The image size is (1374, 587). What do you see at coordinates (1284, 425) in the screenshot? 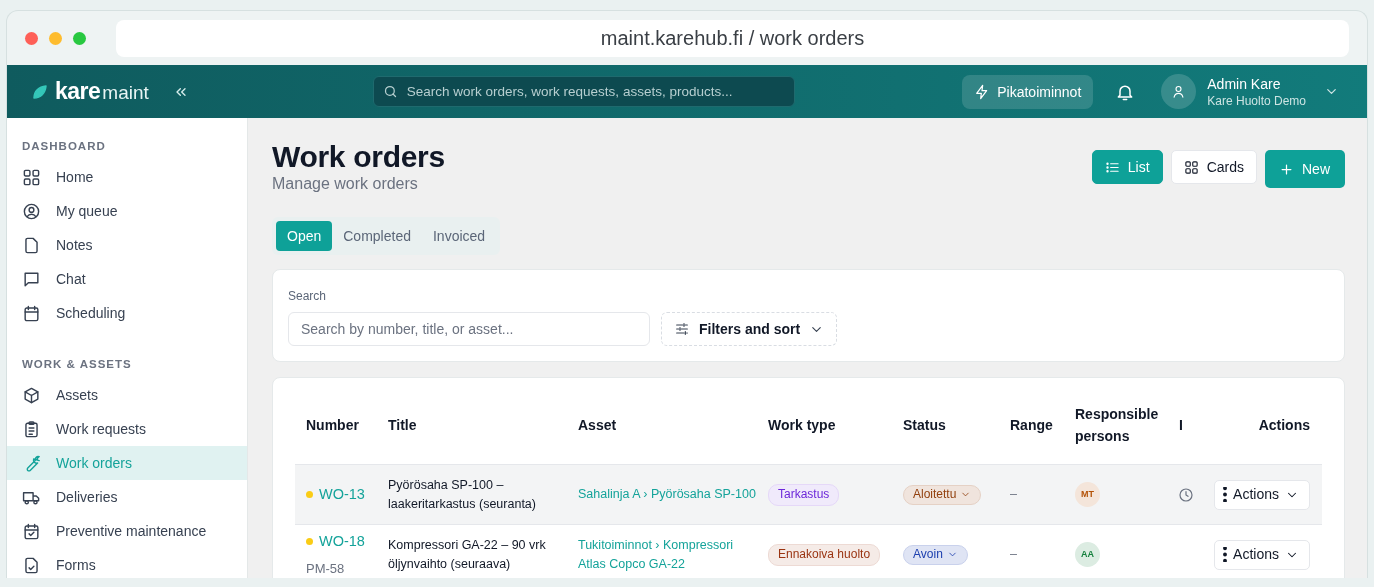
I see `column-header: Actions` at bounding box center [1284, 425].